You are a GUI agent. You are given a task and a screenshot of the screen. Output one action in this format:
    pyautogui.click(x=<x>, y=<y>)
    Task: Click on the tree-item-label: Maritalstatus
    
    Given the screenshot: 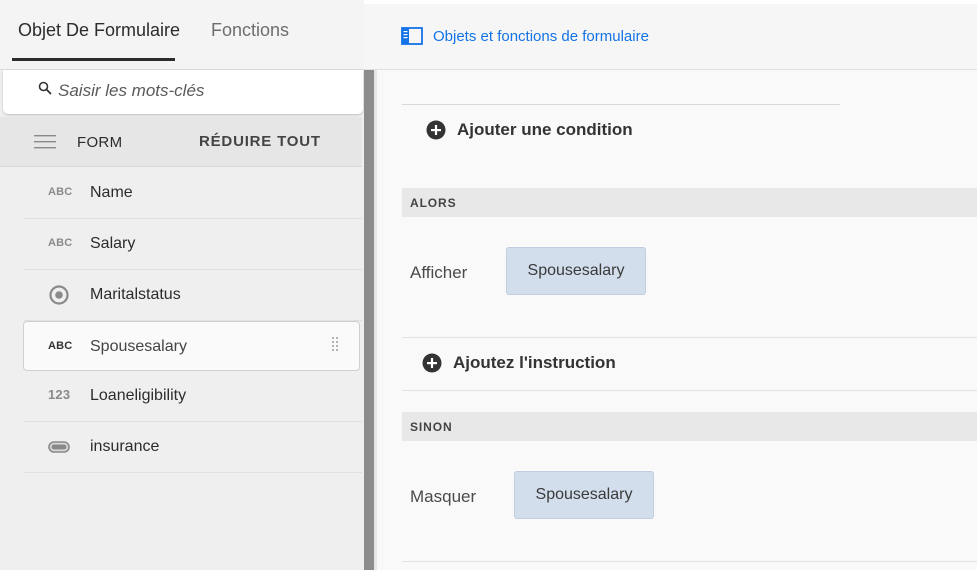 What is the action you would take?
    pyautogui.click(x=135, y=294)
    